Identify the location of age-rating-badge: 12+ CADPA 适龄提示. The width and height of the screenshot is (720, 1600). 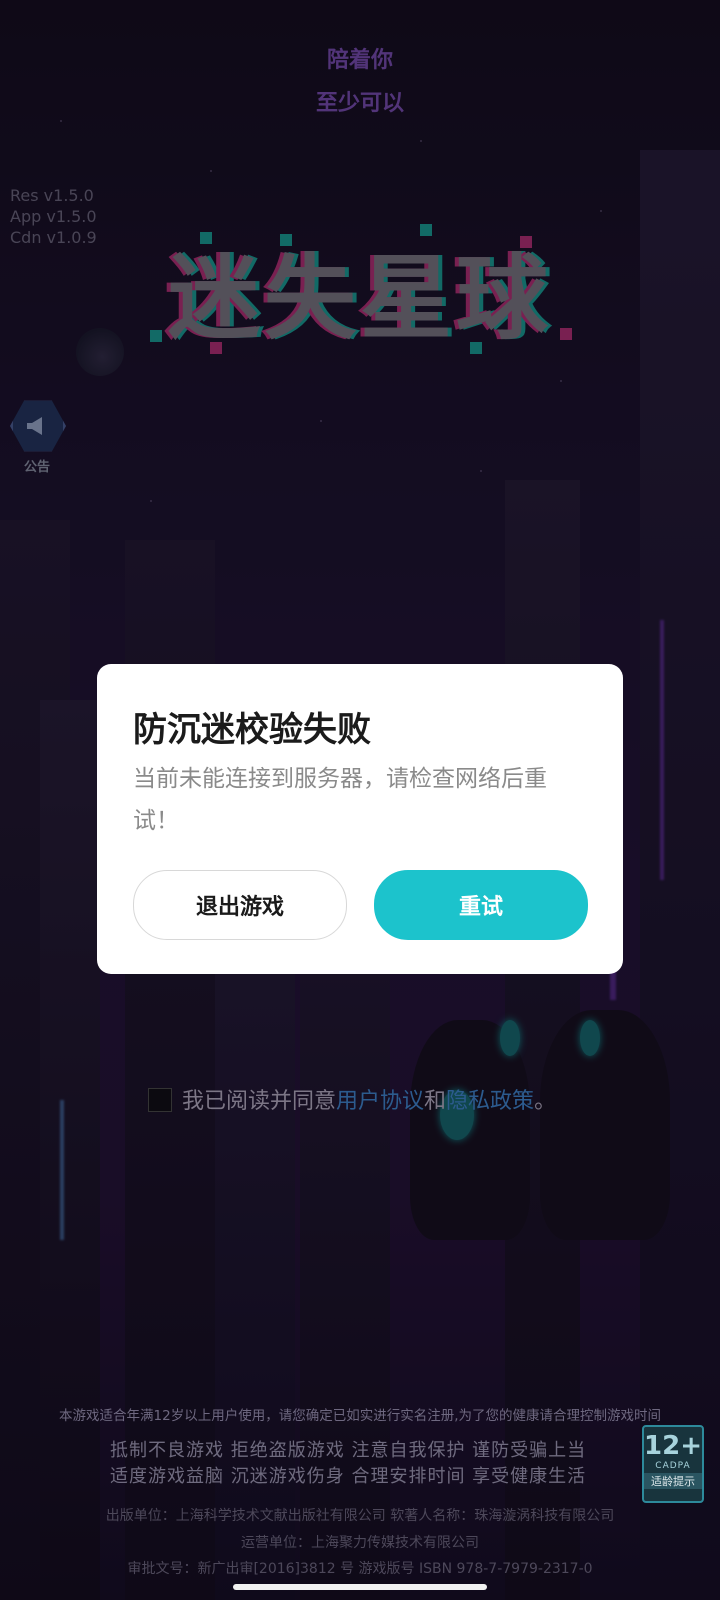
(673, 1464).